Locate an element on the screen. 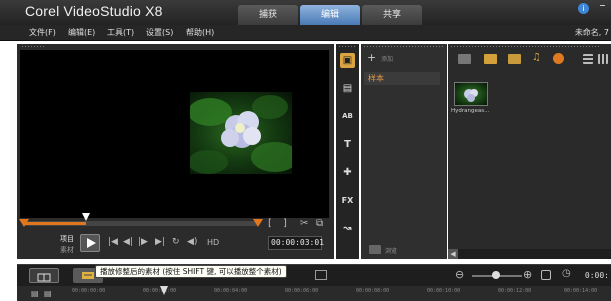 The image size is (611, 301). menu-file: 文件(F) is located at coordinates (42, 32).